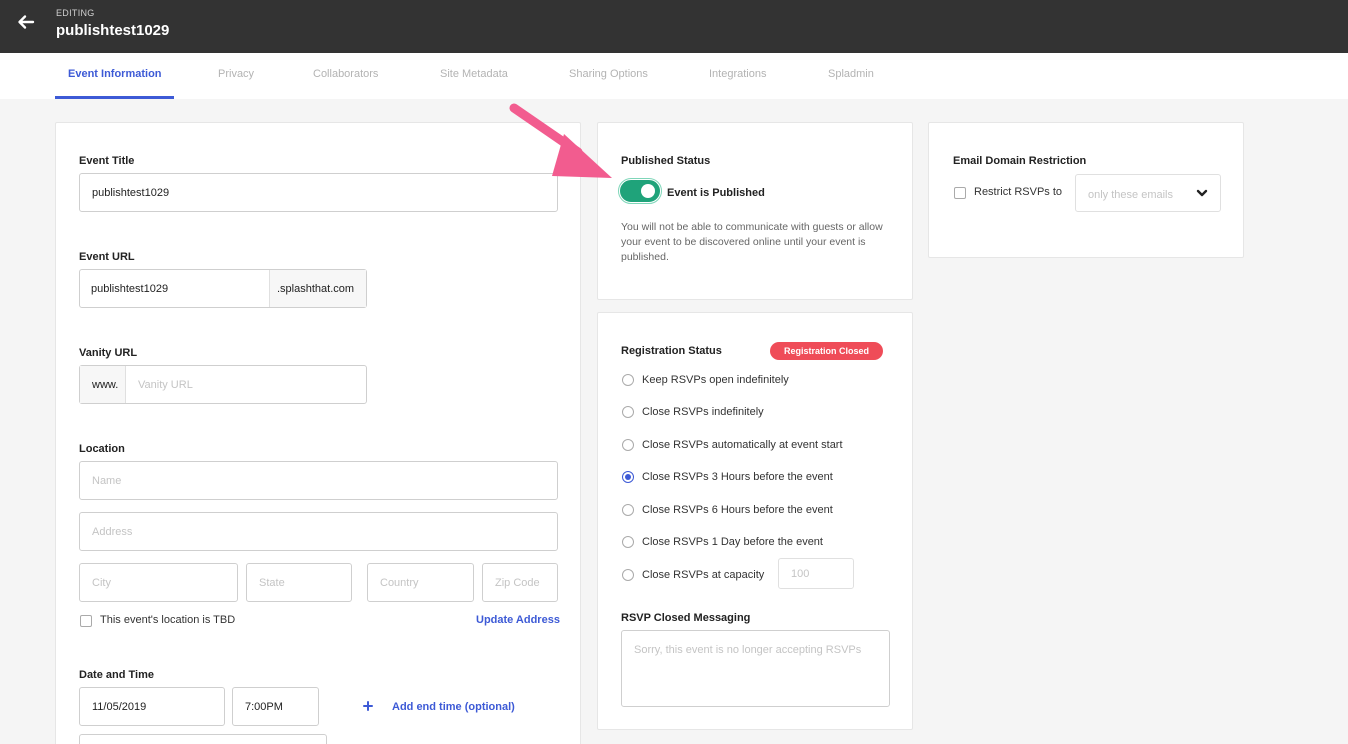  I want to click on radio-close-3-hours, so click(628, 477).